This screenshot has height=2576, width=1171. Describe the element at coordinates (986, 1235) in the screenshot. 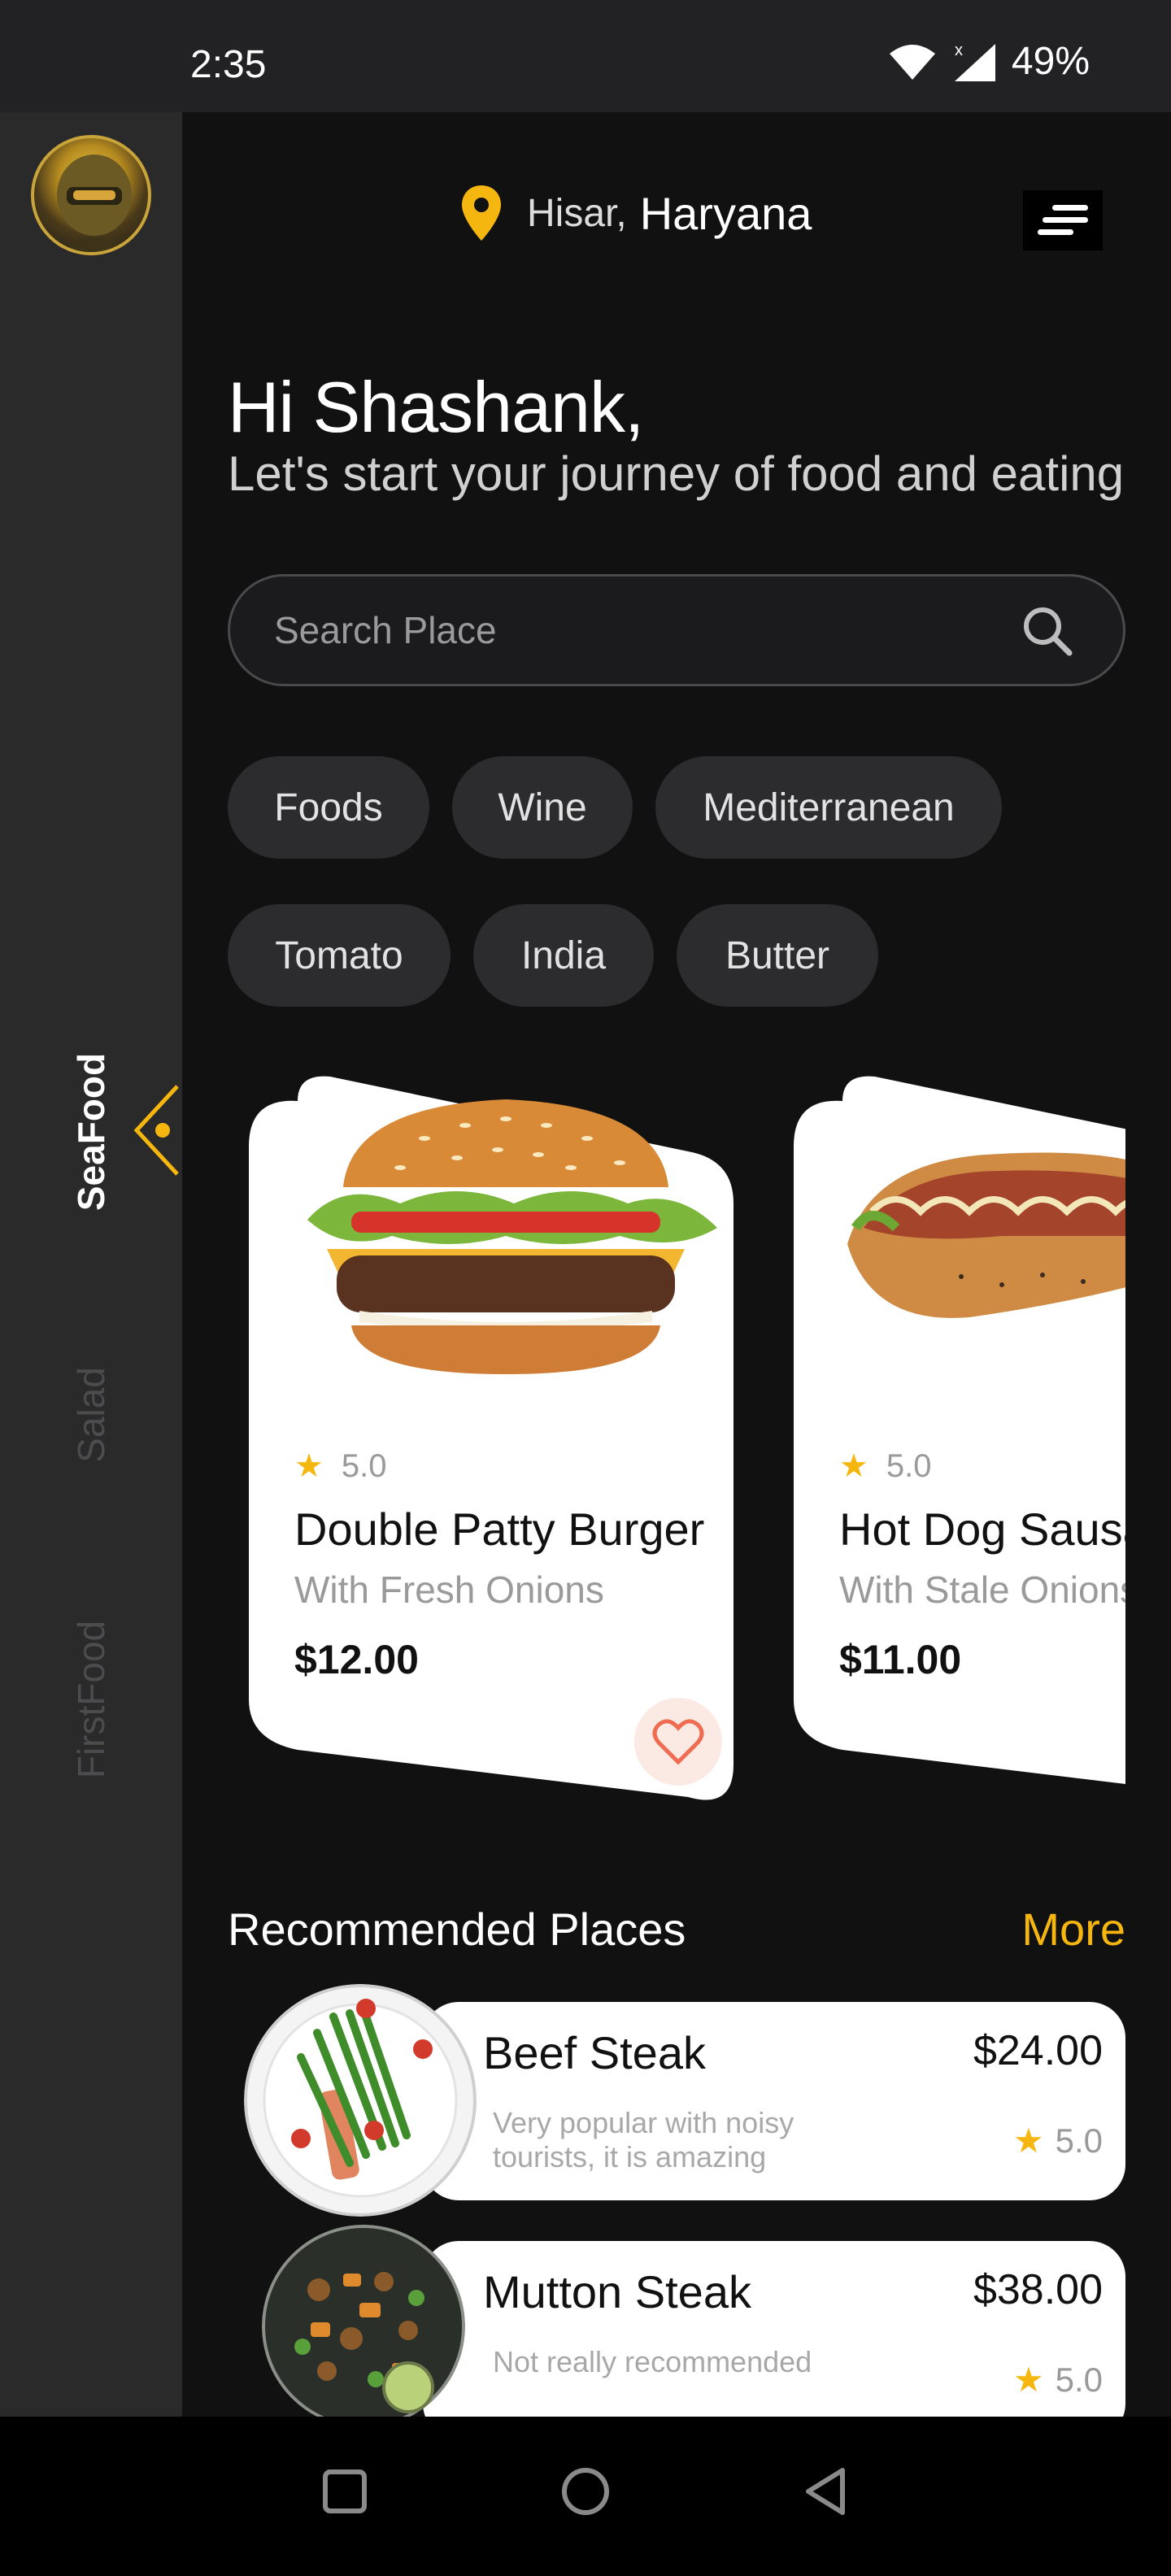

I see `hotdog-image` at that location.